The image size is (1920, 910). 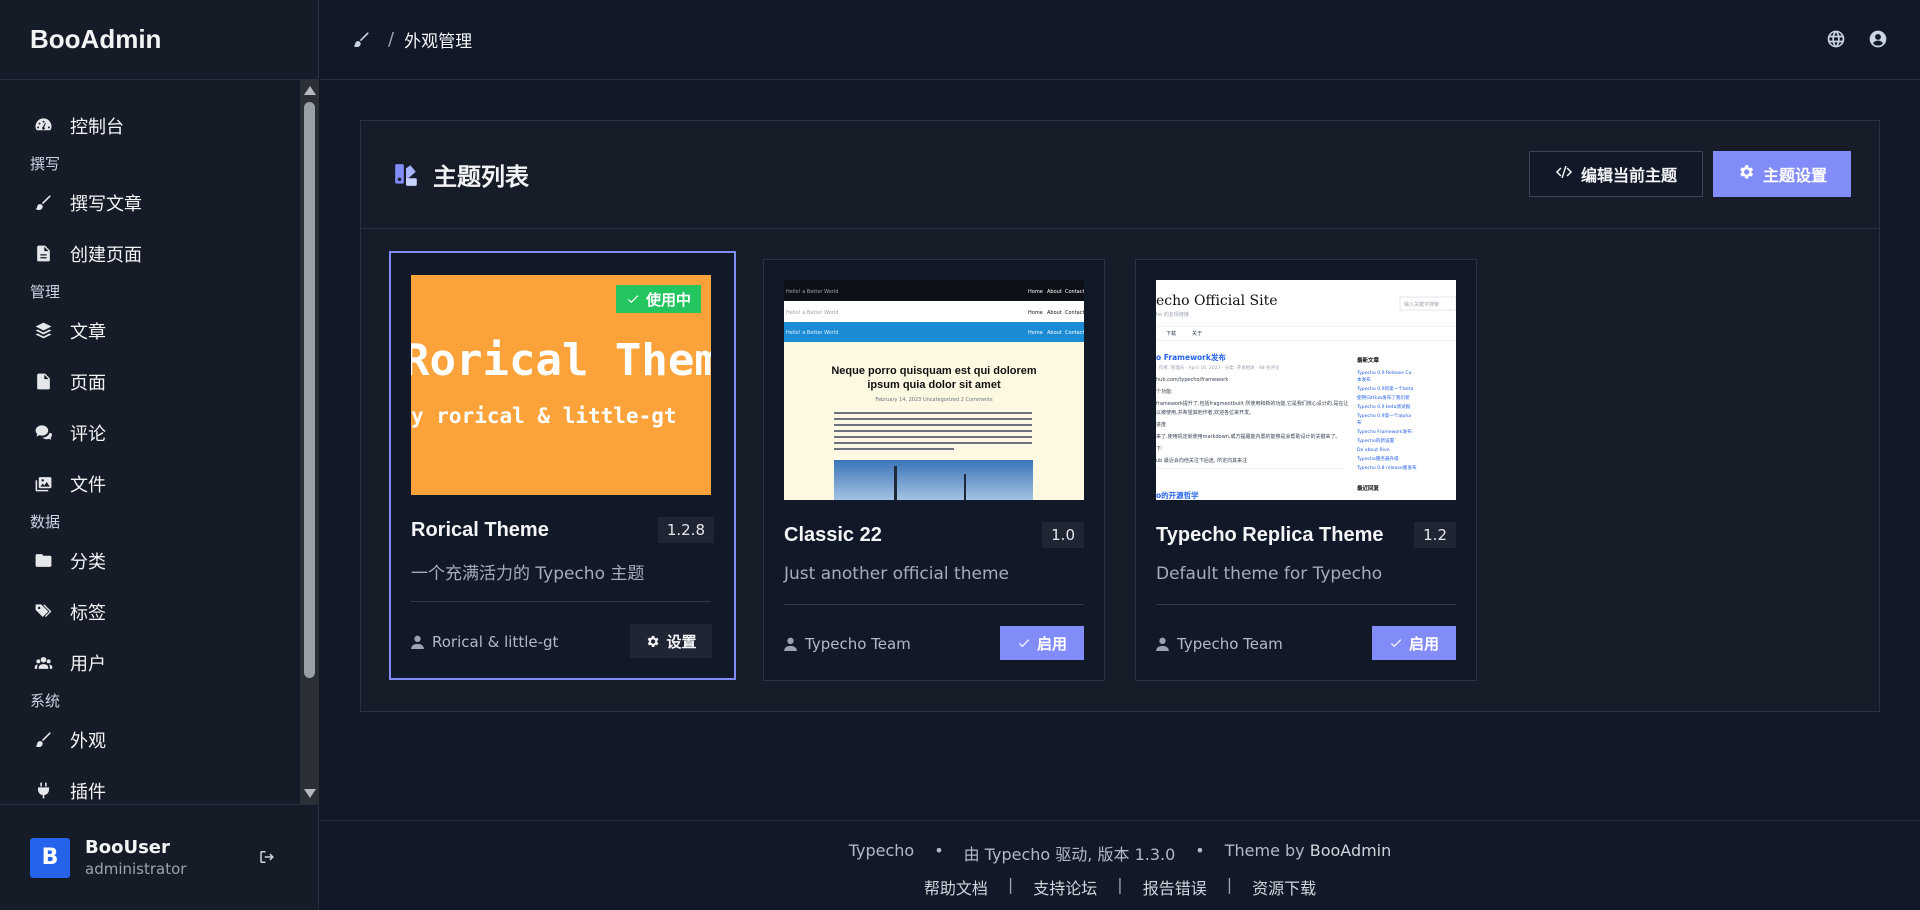 What do you see at coordinates (1384, 373) in the screenshot?
I see `svg-text: Typecho 0.9 Release Ca` at bounding box center [1384, 373].